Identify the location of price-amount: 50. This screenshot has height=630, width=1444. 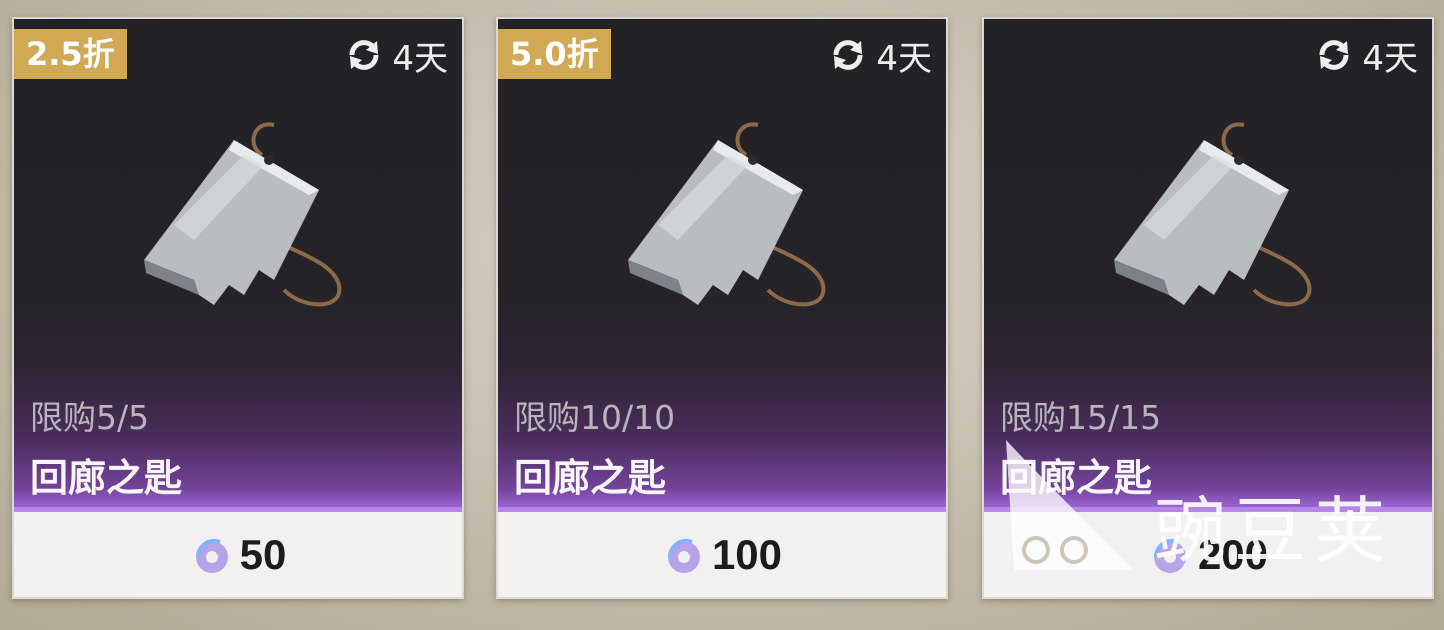
(263, 554).